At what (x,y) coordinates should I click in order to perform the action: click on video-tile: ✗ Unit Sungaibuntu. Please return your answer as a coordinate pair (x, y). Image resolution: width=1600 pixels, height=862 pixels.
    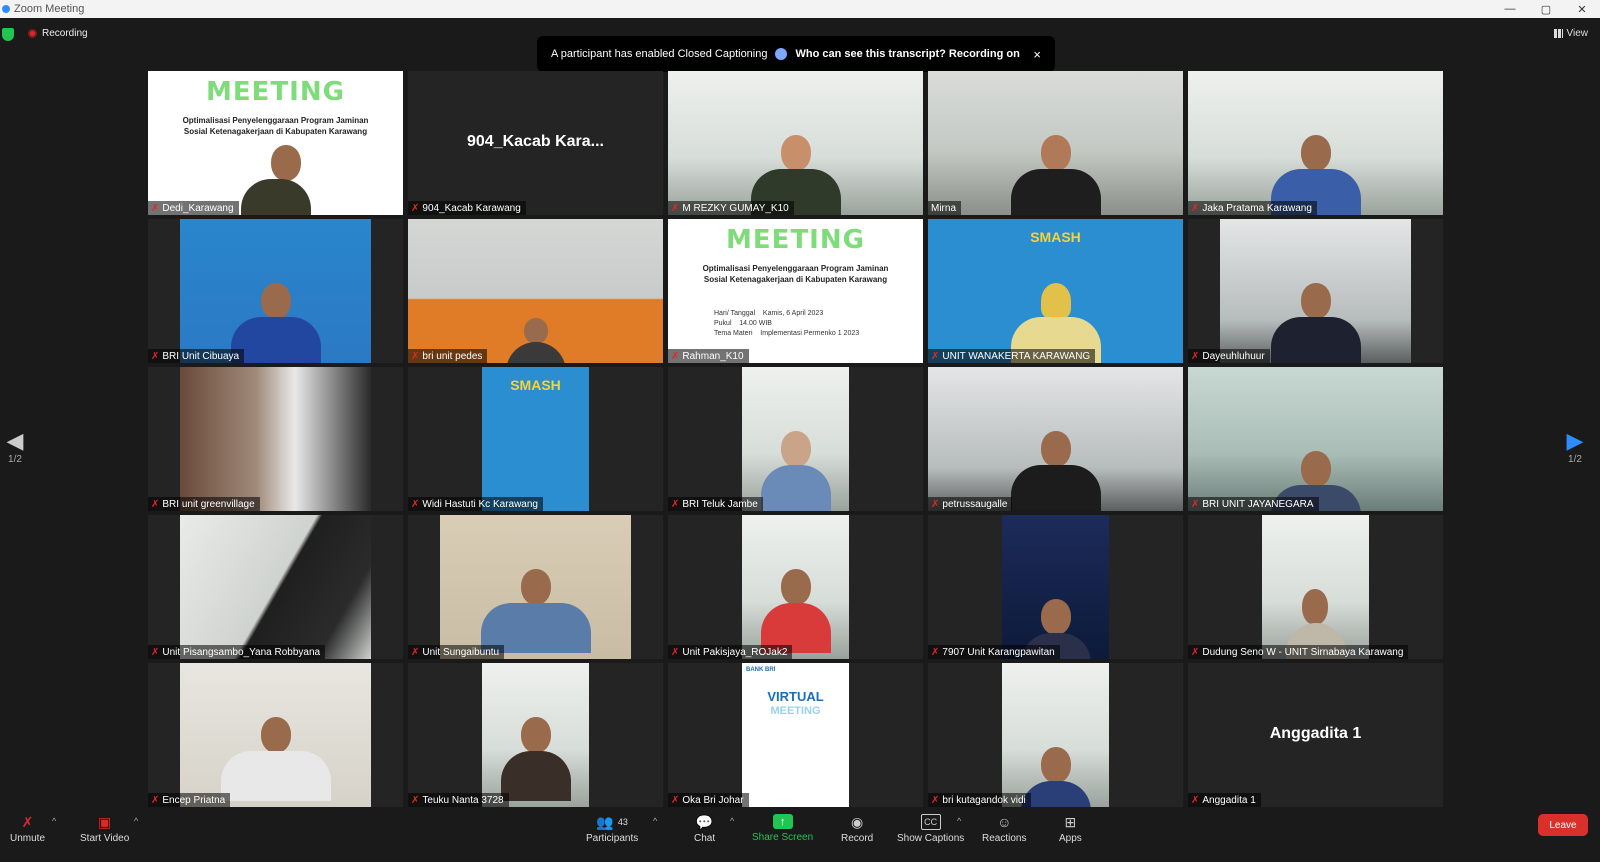
    Looking at the image, I should click on (535, 587).